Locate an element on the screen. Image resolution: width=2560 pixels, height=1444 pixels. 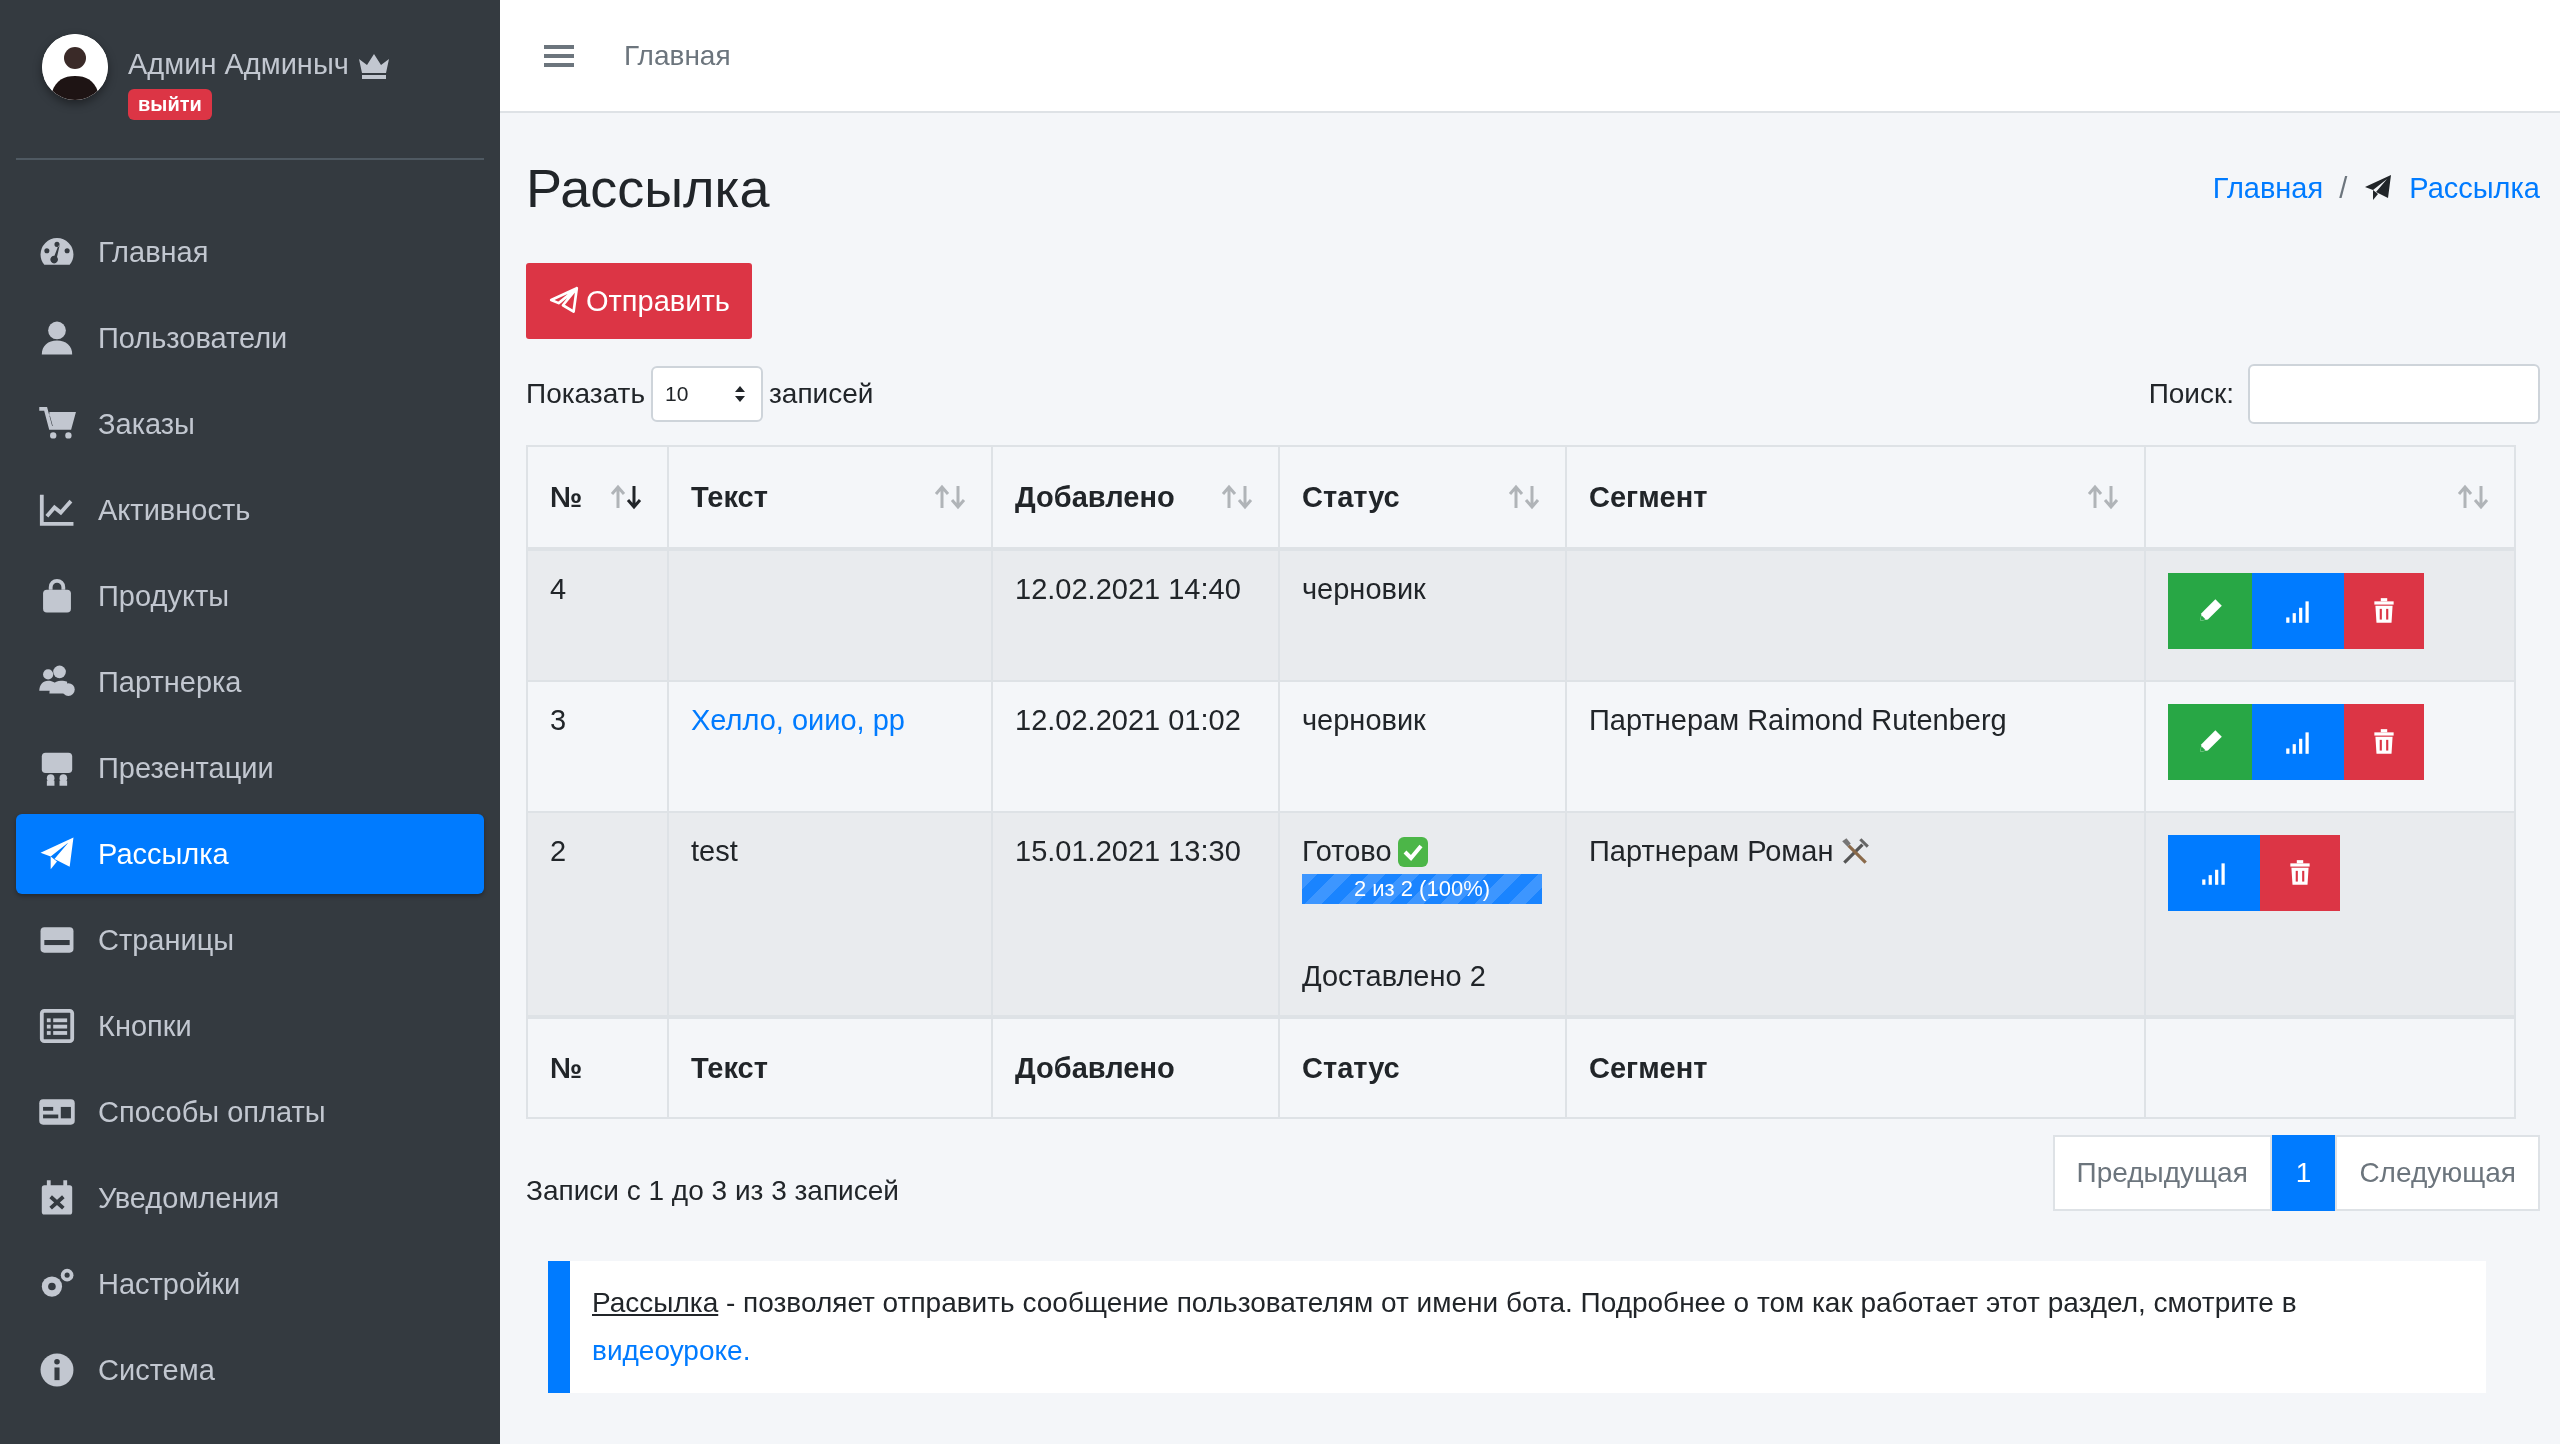
column-header: Статус is located at coordinates (1422, 497).